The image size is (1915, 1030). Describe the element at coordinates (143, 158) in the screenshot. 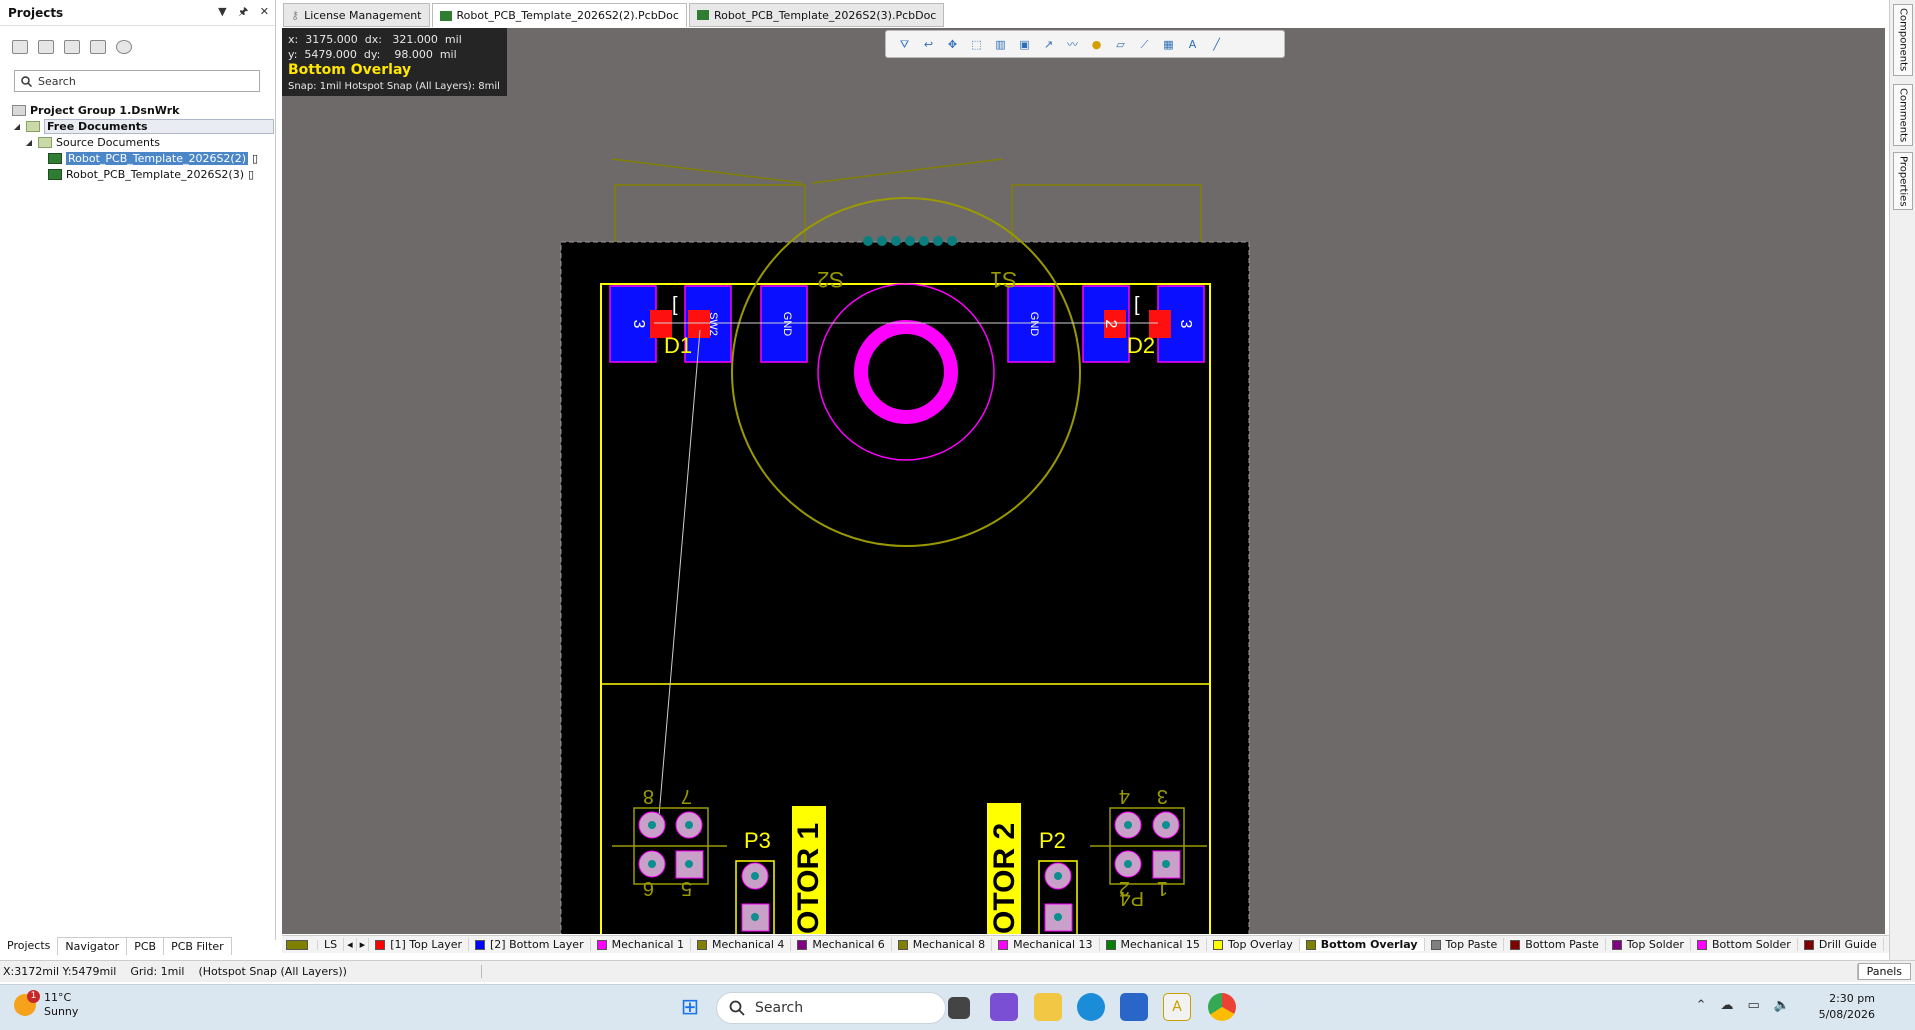

I see `tree-item-doc-1: Robot_PCB_Template_2026S2(2) ▯` at that location.